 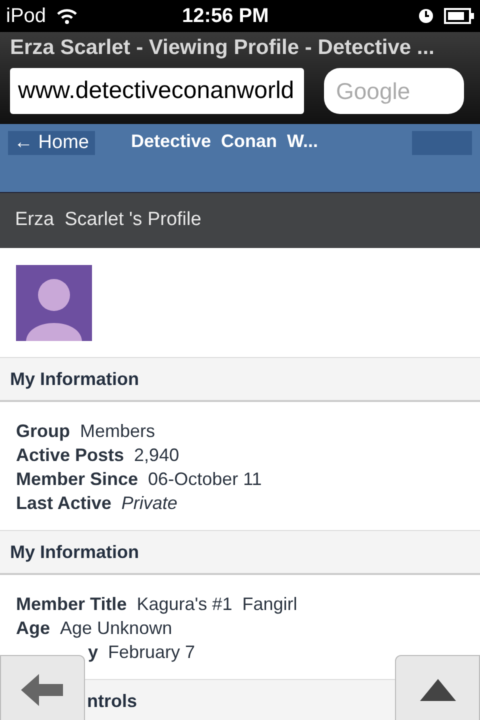 What do you see at coordinates (118, 431) in the screenshot?
I see `field-value: Members` at bounding box center [118, 431].